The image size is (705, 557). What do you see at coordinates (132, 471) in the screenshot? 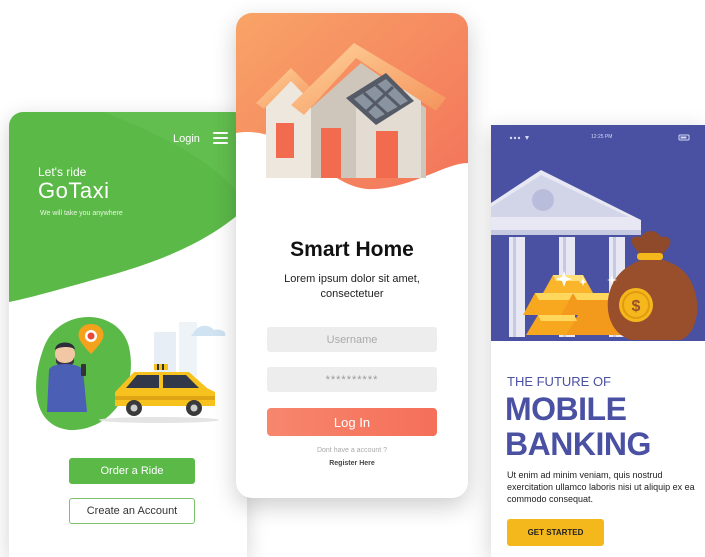
I see `order-ride-button: Order a Ride` at bounding box center [132, 471].